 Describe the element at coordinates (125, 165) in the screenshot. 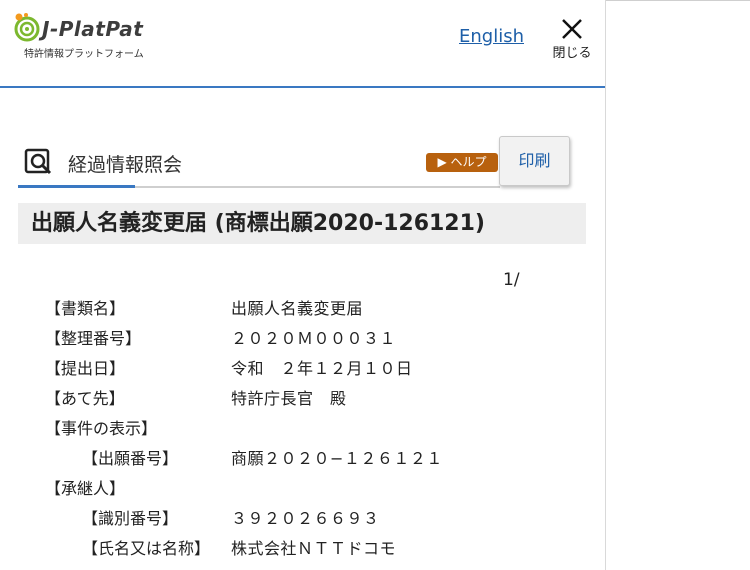

I see `tab-title: 経過情報照会` at that location.